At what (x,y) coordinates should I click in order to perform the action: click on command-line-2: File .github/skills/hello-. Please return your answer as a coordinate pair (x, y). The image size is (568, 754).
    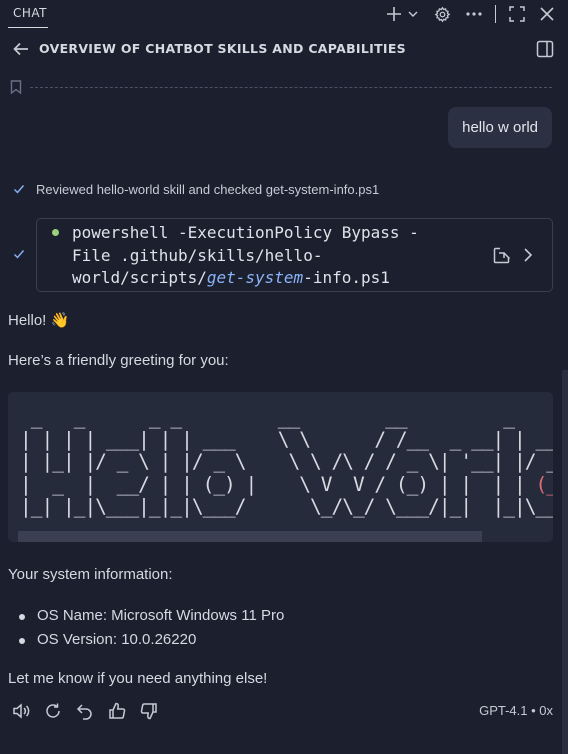
    Looking at the image, I should click on (197, 255).